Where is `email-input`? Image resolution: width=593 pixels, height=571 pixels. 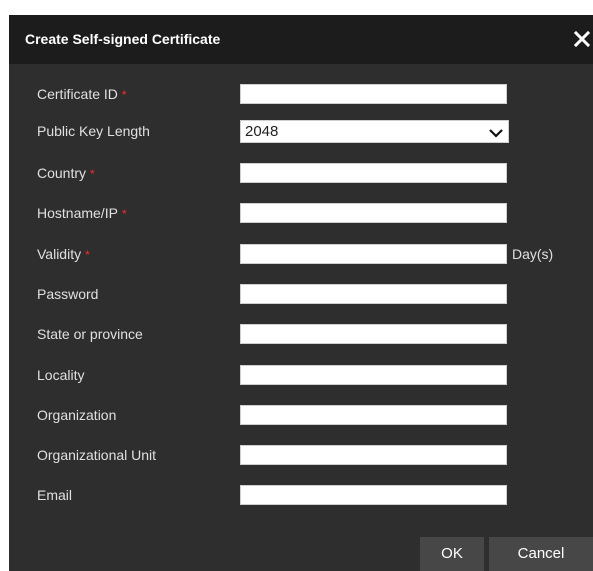 email-input is located at coordinates (373, 495).